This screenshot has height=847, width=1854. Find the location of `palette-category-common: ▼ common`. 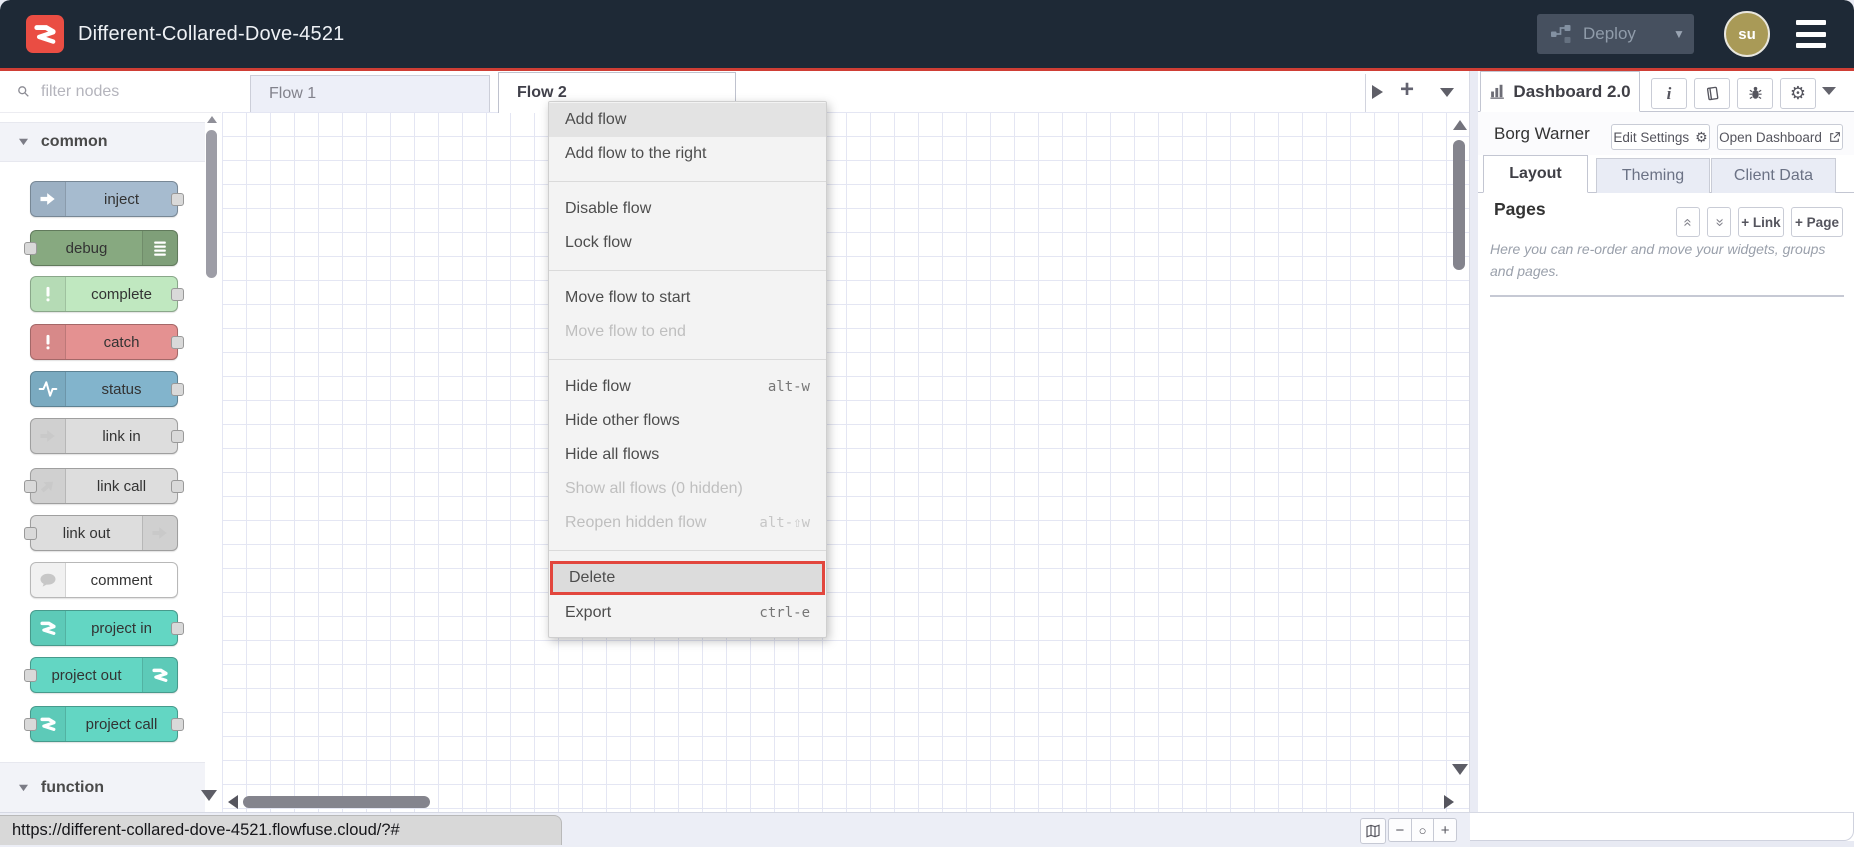

palette-category-common: ▼ common is located at coordinates (102, 142).